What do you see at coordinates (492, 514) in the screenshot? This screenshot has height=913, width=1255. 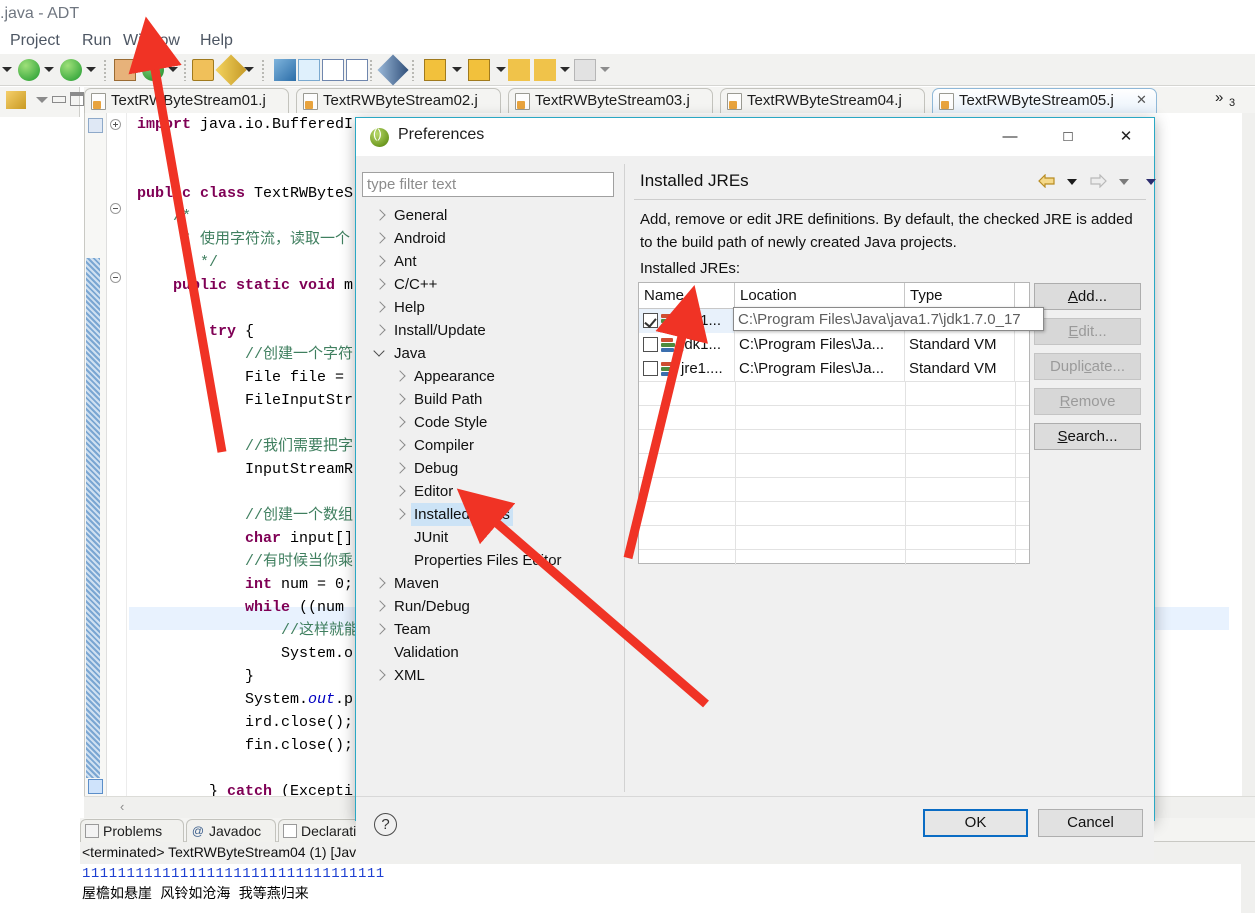 I see `tree-item-installed-jres: Installed JREs` at bounding box center [492, 514].